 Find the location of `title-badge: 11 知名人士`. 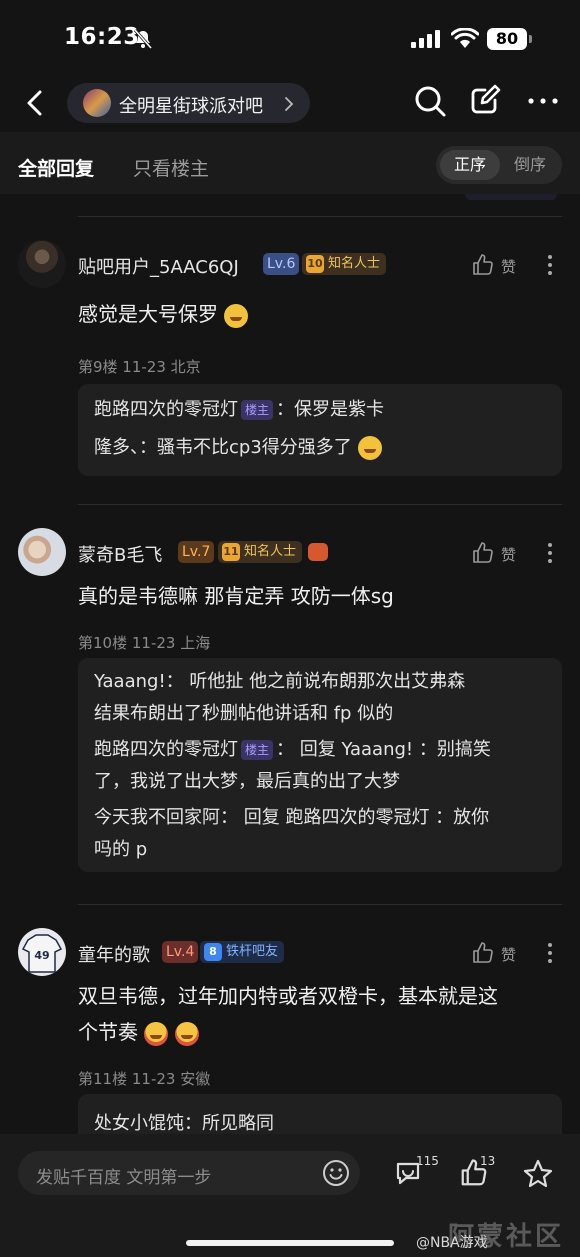

title-badge: 11 知名人士 is located at coordinates (260, 552).